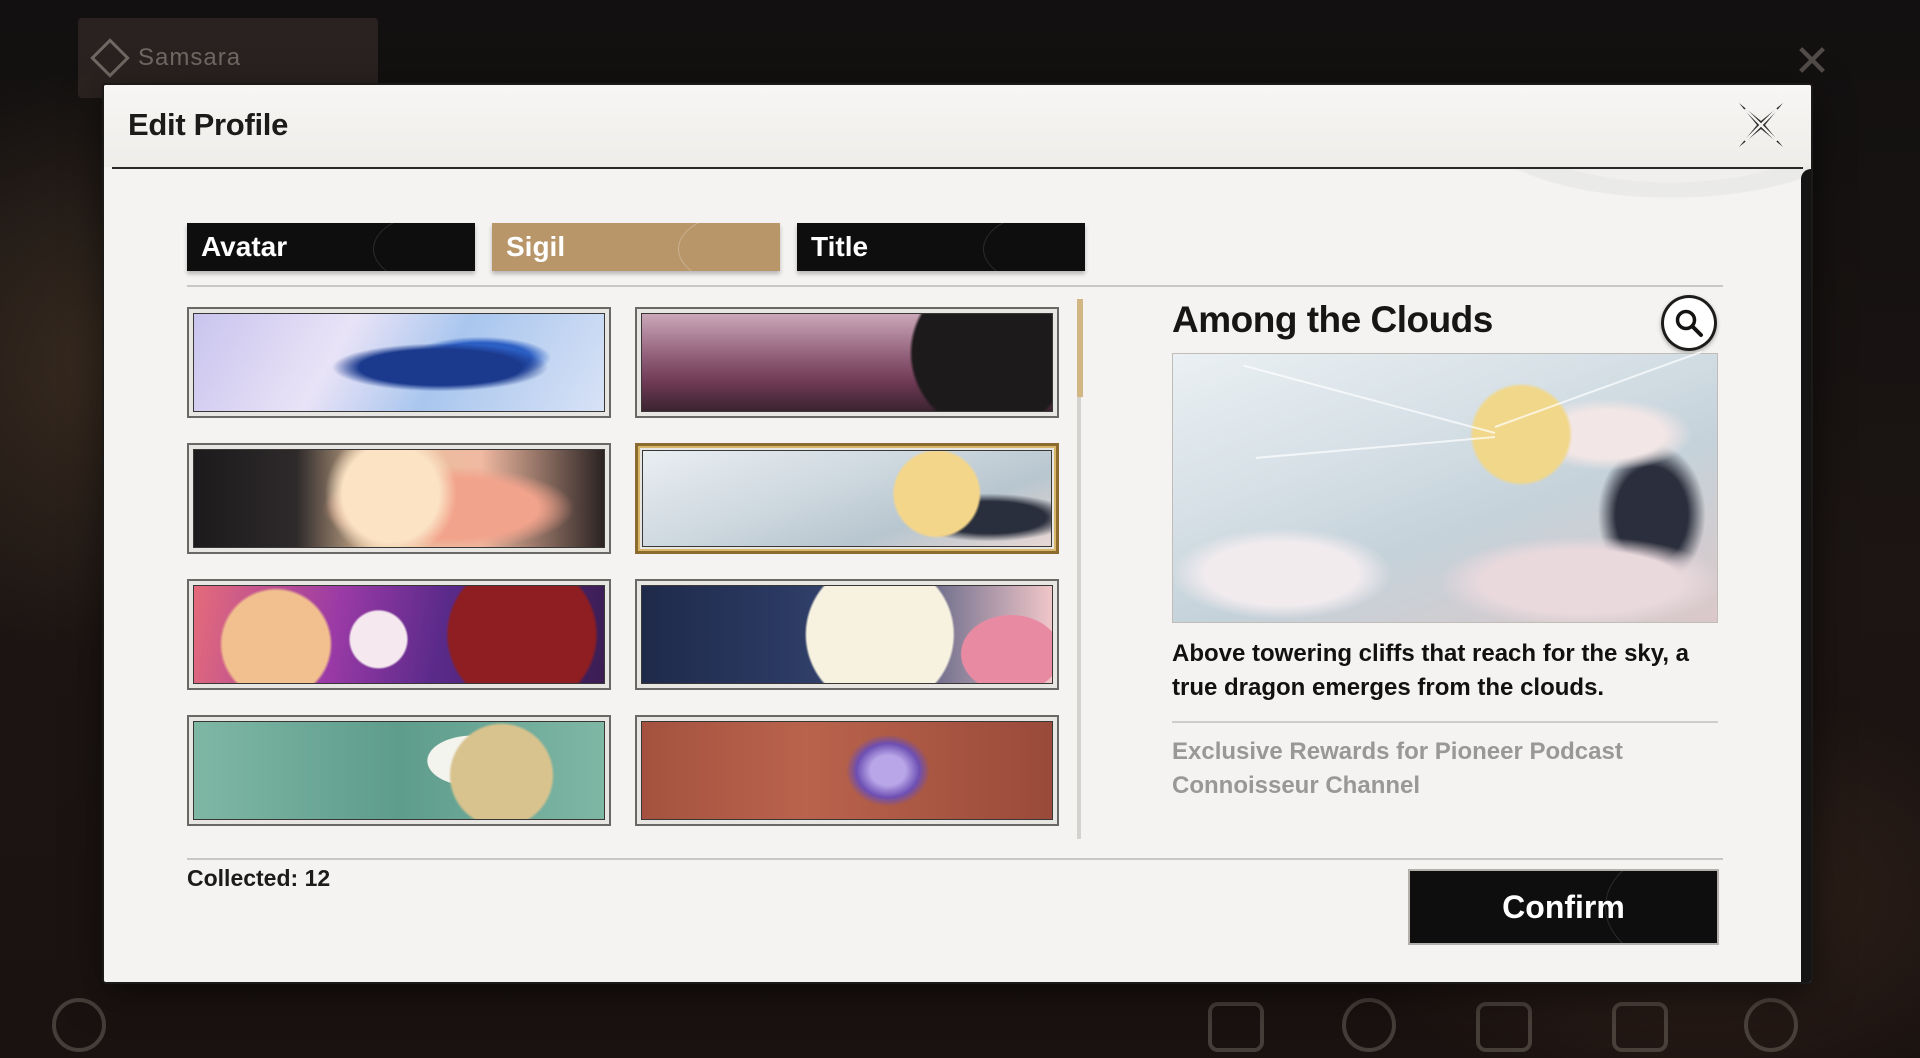 This screenshot has width=1920, height=1058. I want to click on tab-title: Title, so click(941, 247).